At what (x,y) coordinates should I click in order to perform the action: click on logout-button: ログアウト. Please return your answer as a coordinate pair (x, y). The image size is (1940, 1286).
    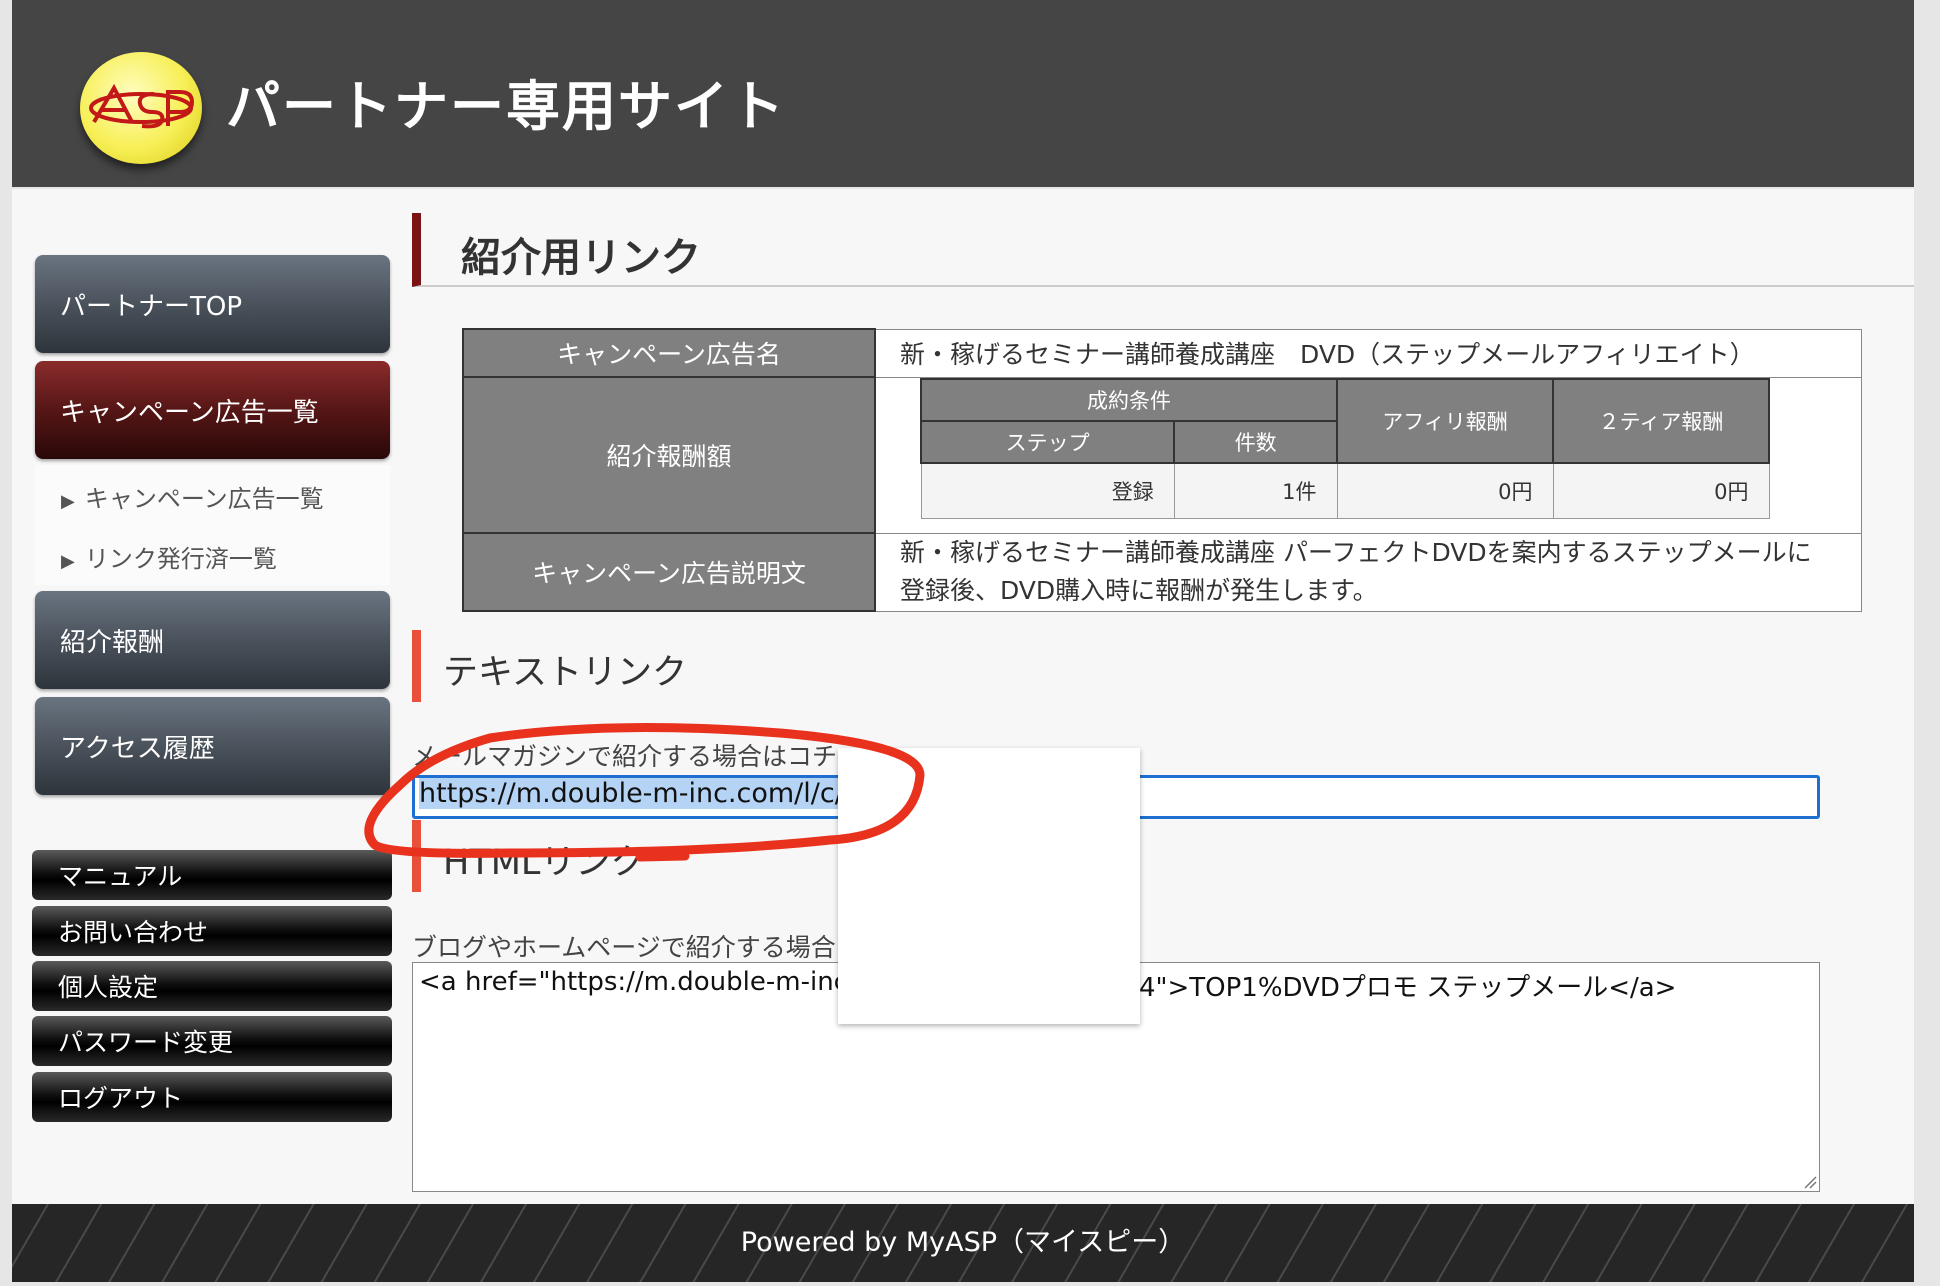
    Looking at the image, I should click on (212, 1097).